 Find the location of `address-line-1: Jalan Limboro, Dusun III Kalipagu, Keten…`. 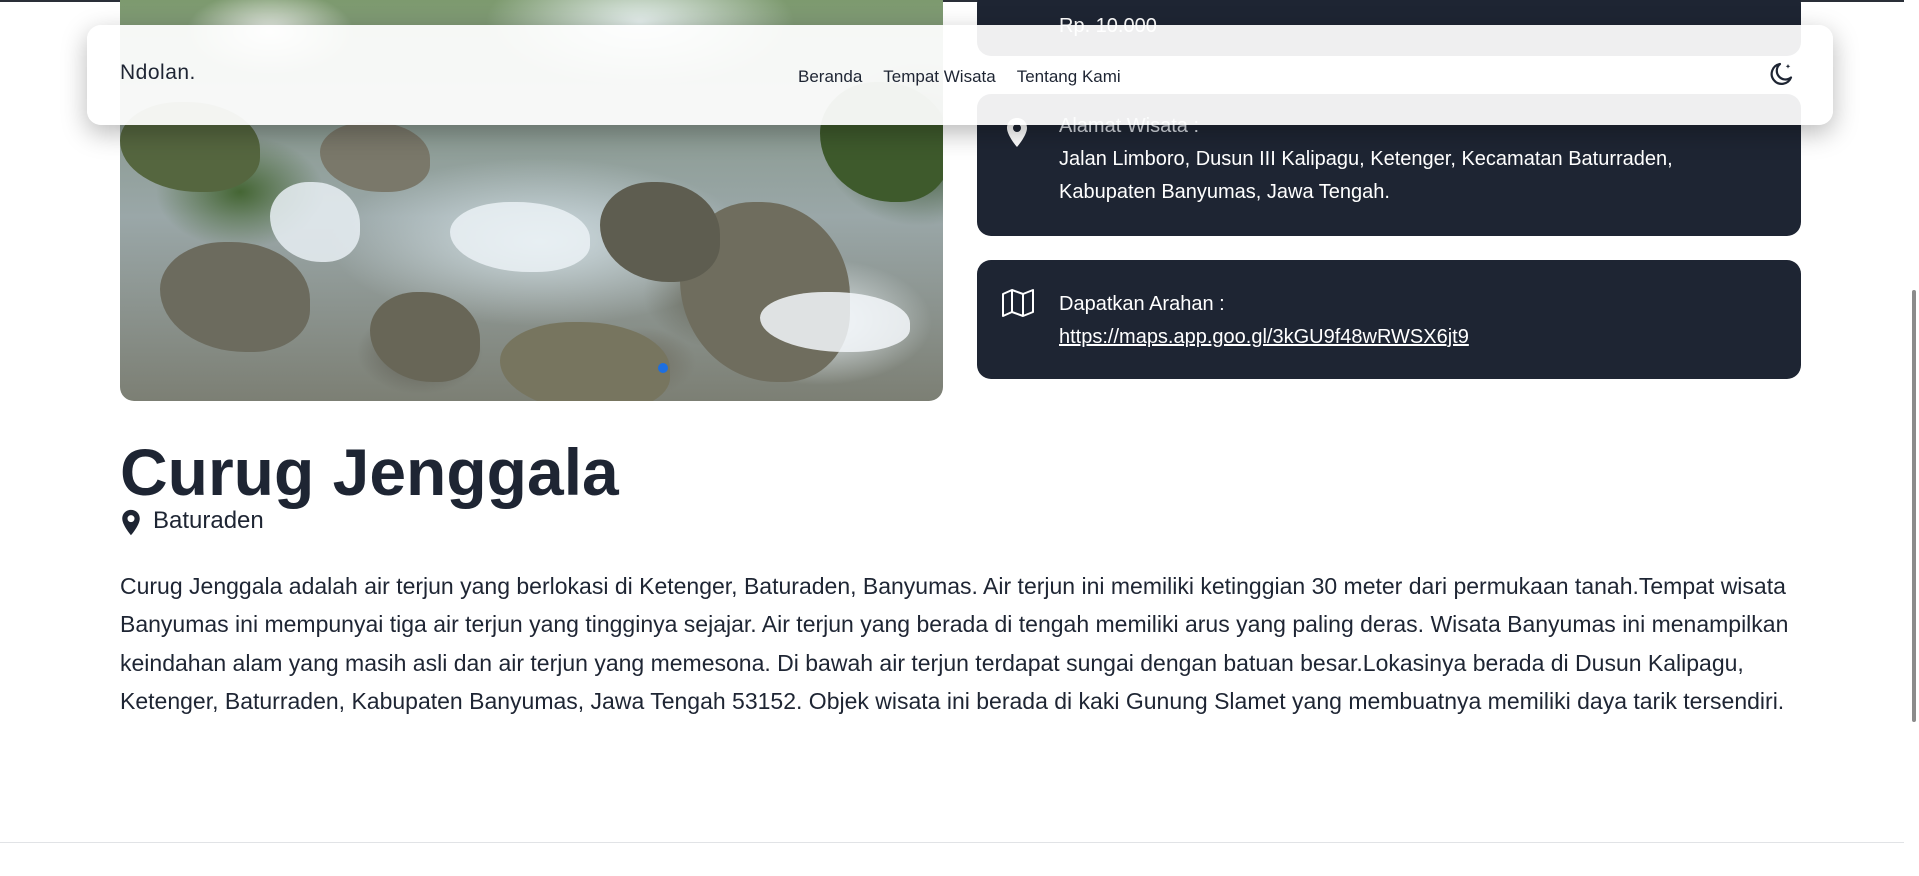

address-line-1: Jalan Limboro, Dusun III Kalipagu, Keten… is located at coordinates (1366, 159).